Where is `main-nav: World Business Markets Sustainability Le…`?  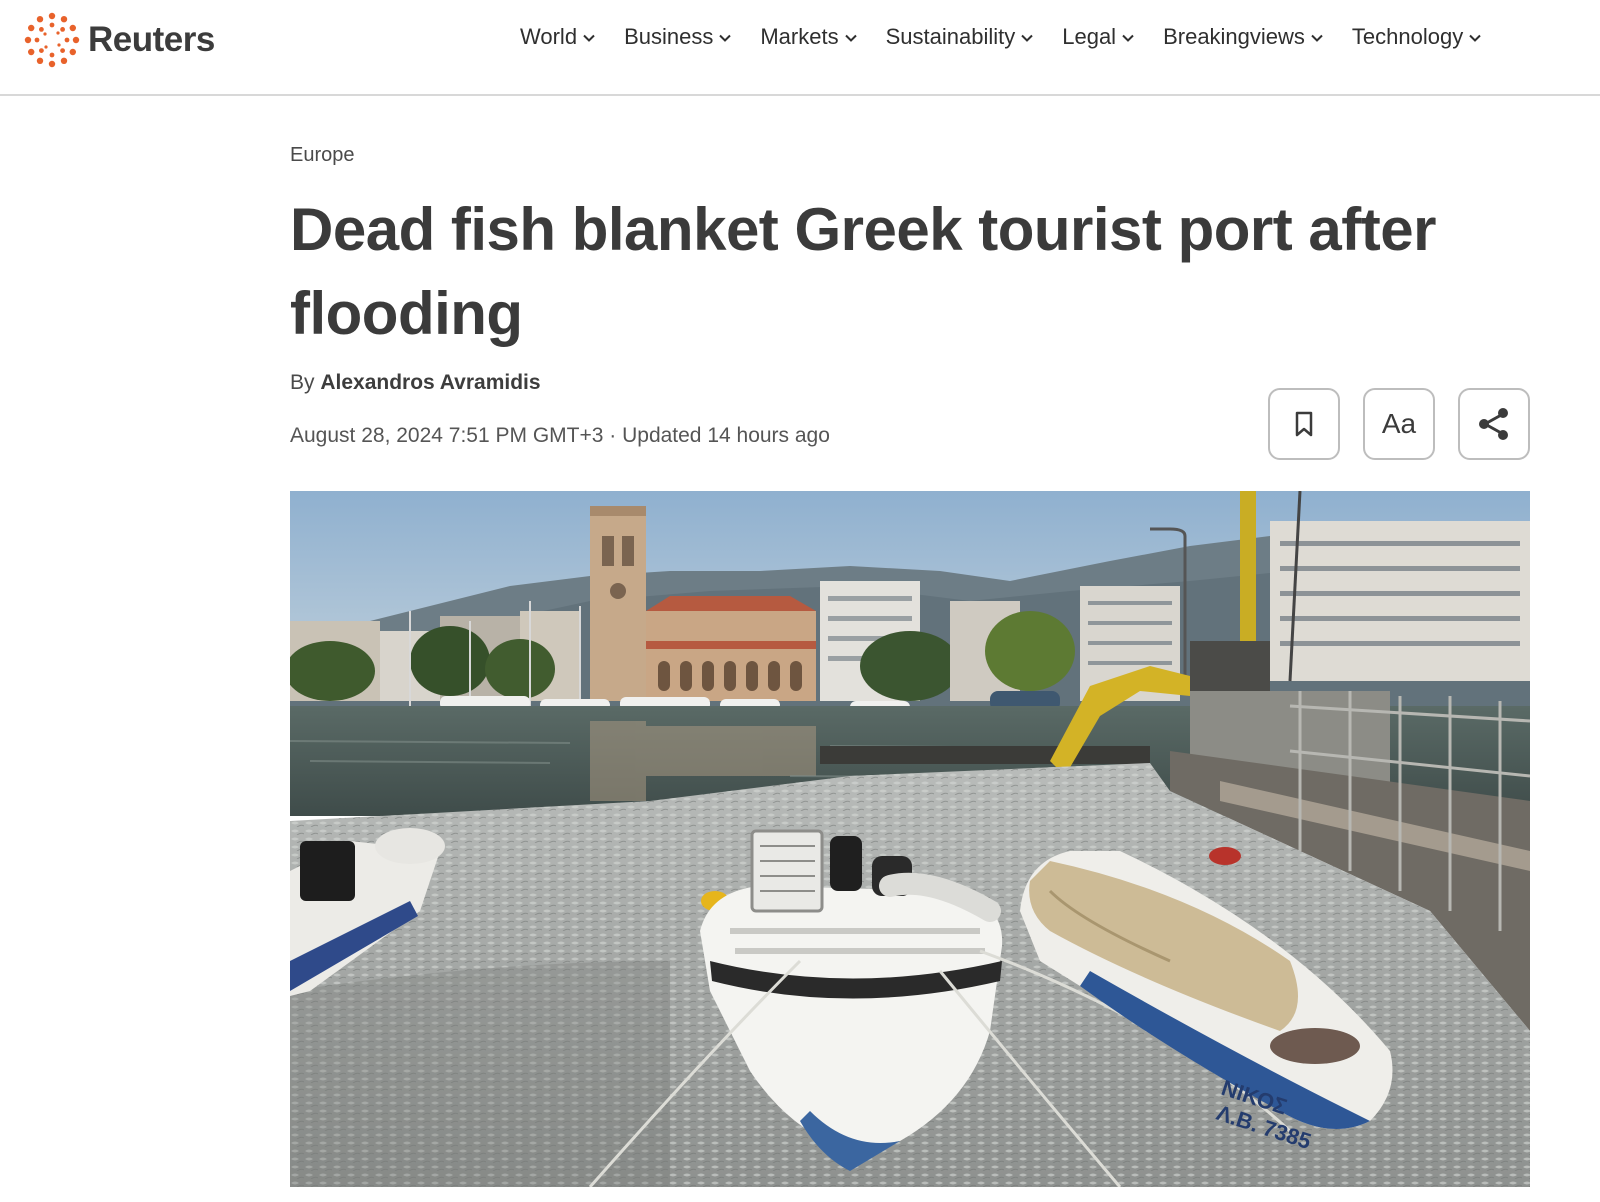 main-nav: World Business Markets Sustainability Le… is located at coordinates (1001, 37).